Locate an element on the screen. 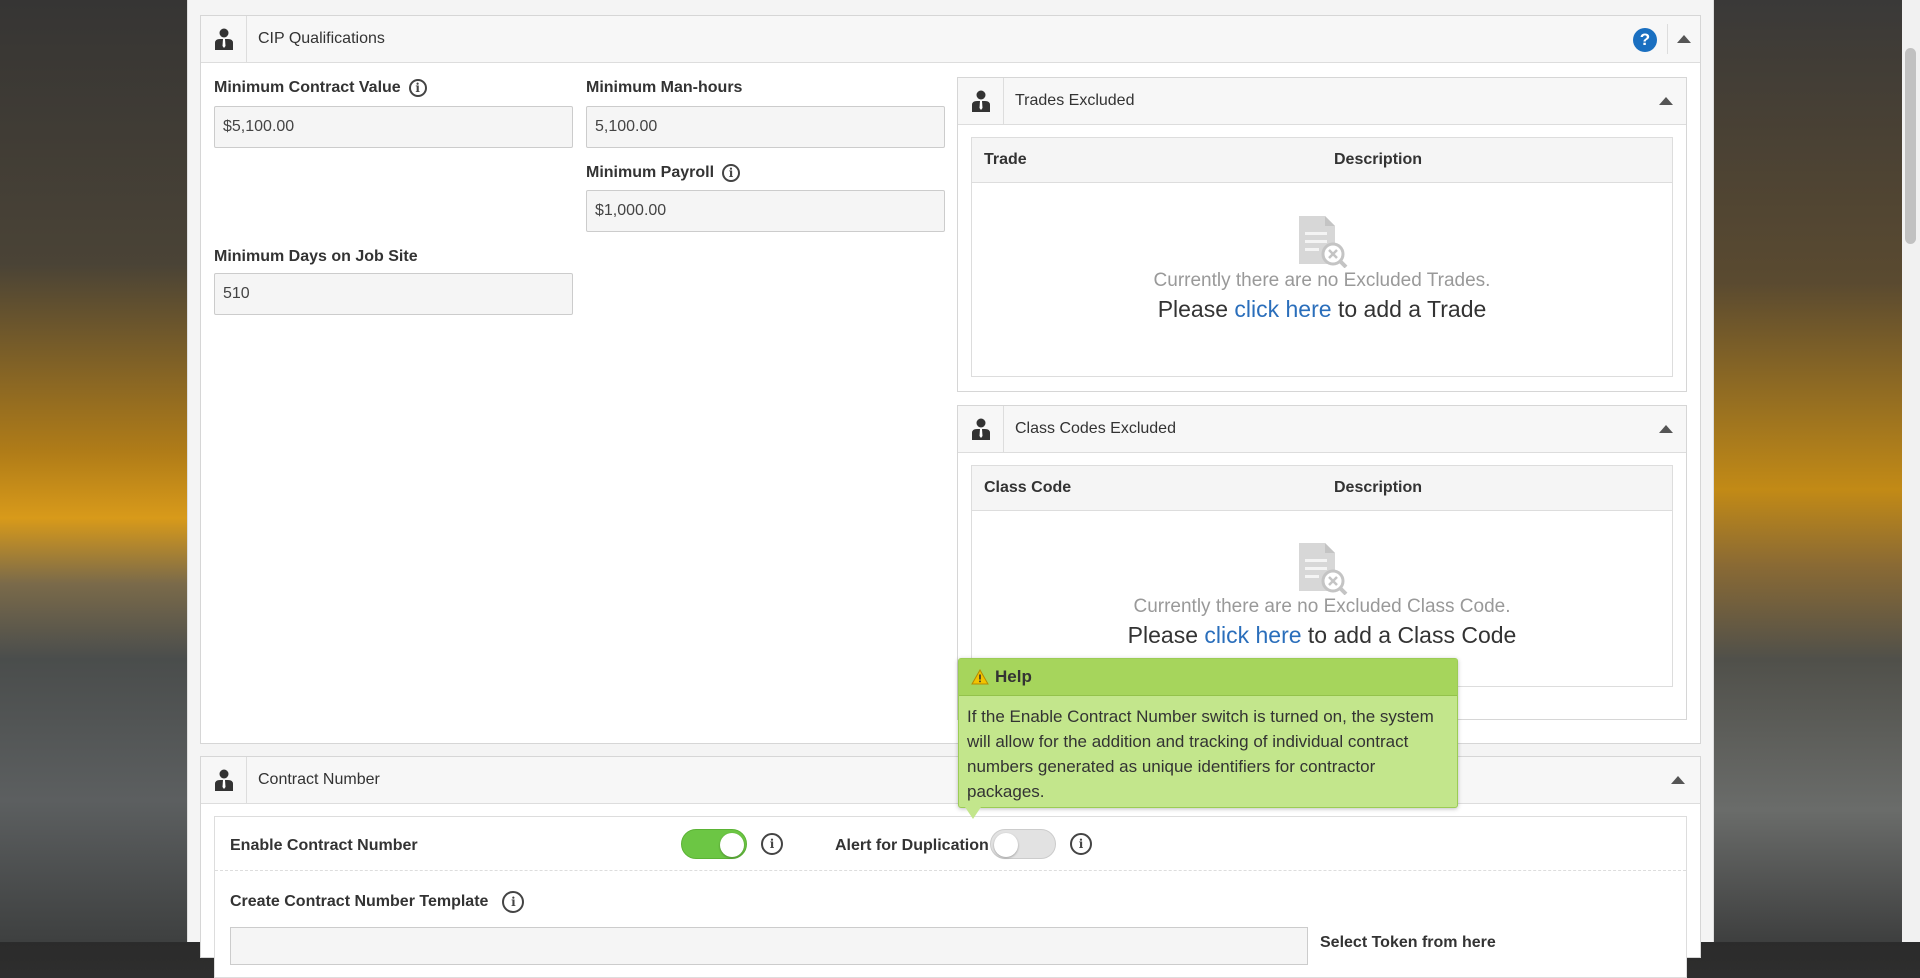 This screenshot has height=978, width=1920. background-left is located at coordinates (93, 471).